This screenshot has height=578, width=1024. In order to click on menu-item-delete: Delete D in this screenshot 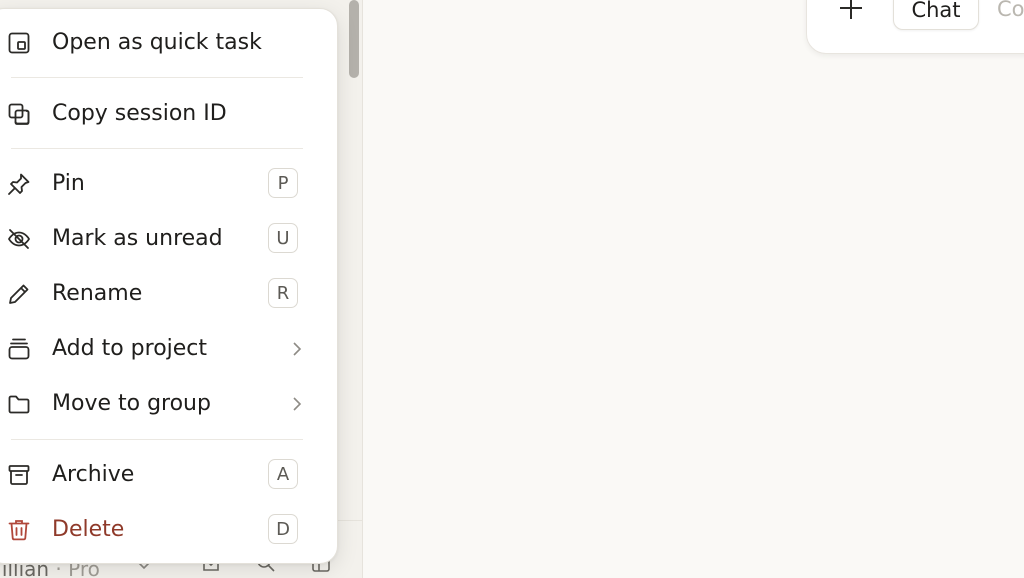, I will do `click(169, 530)`.